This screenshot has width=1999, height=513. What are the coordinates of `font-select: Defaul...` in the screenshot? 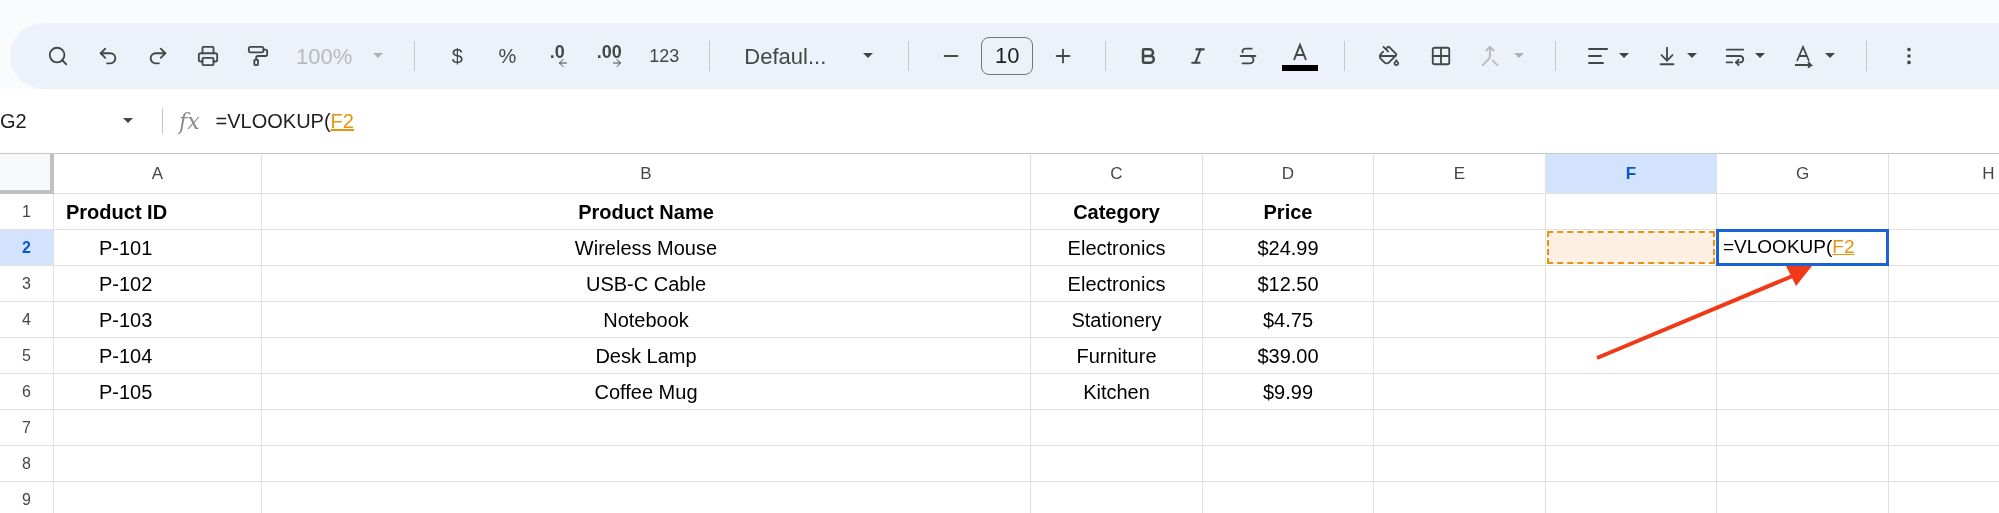 It's located at (809, 56).